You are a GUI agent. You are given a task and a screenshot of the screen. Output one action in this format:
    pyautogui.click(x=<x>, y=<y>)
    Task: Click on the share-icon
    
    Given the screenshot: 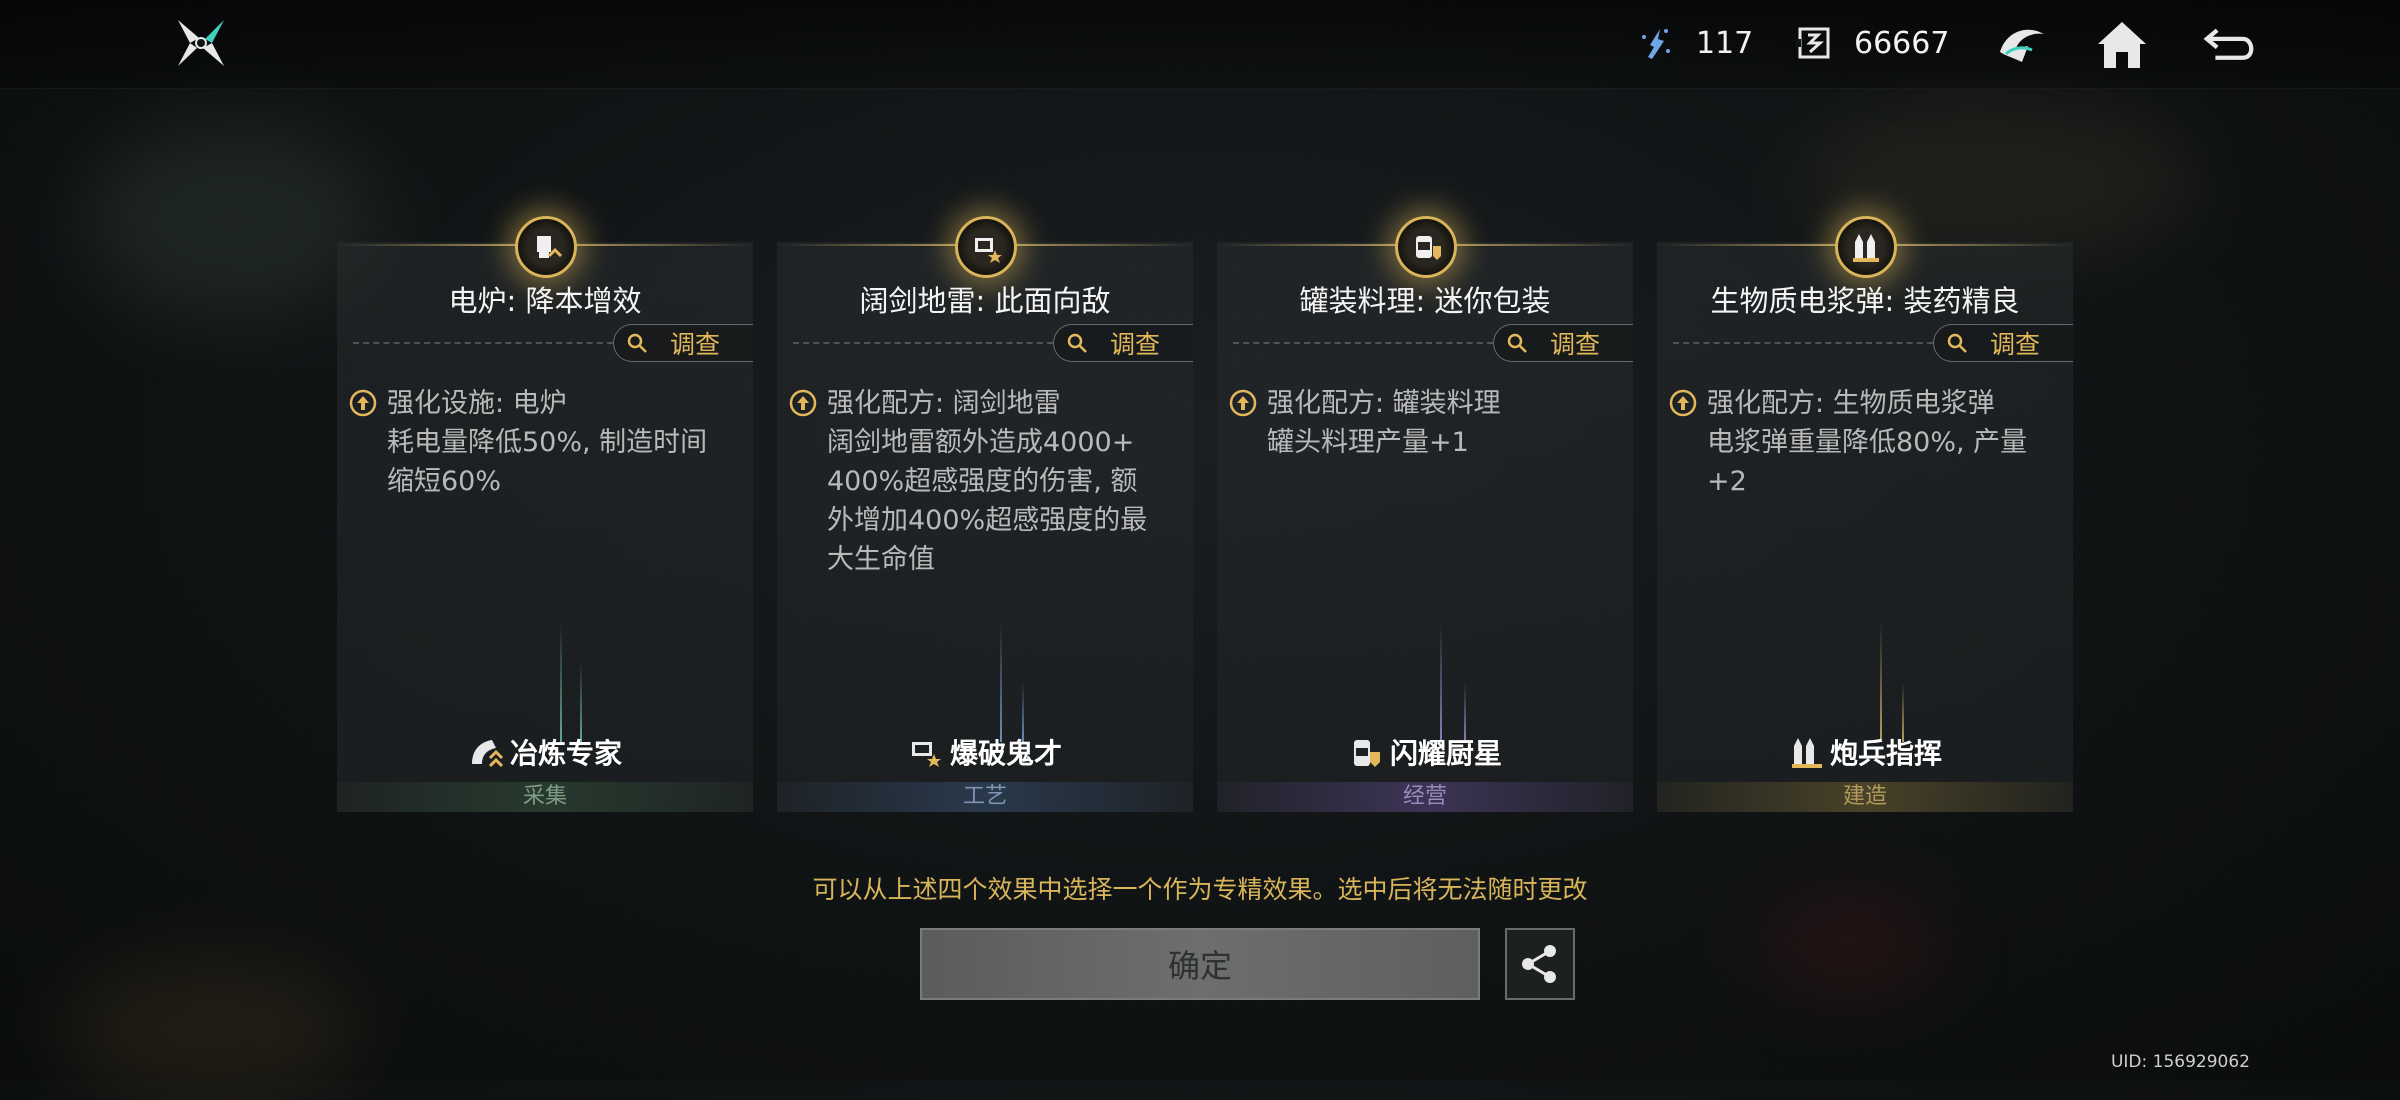 What is the action you would take?
    pyautogui.click(x=1539, y=964)
    